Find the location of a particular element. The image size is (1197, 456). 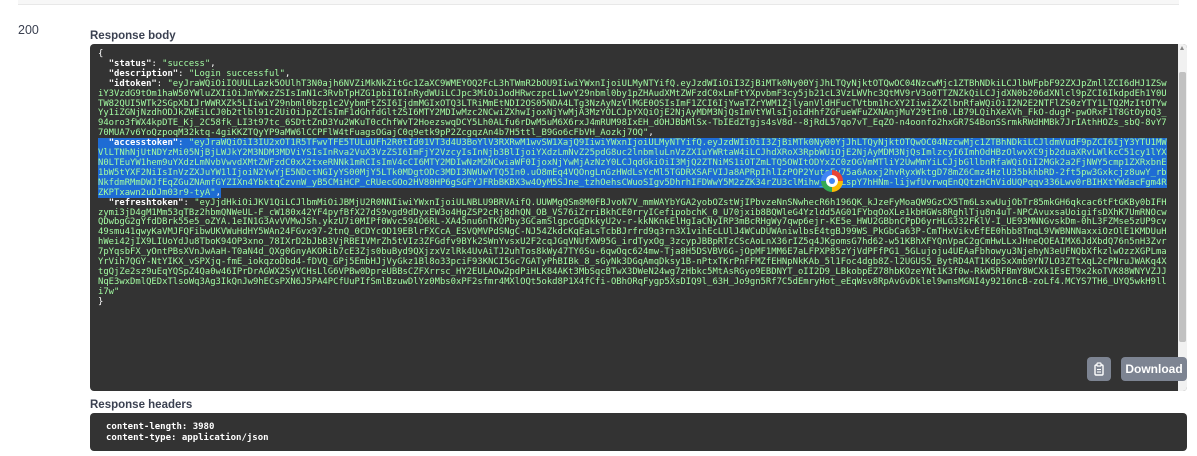

previous-section-bar is located at coordinates (598, 2).